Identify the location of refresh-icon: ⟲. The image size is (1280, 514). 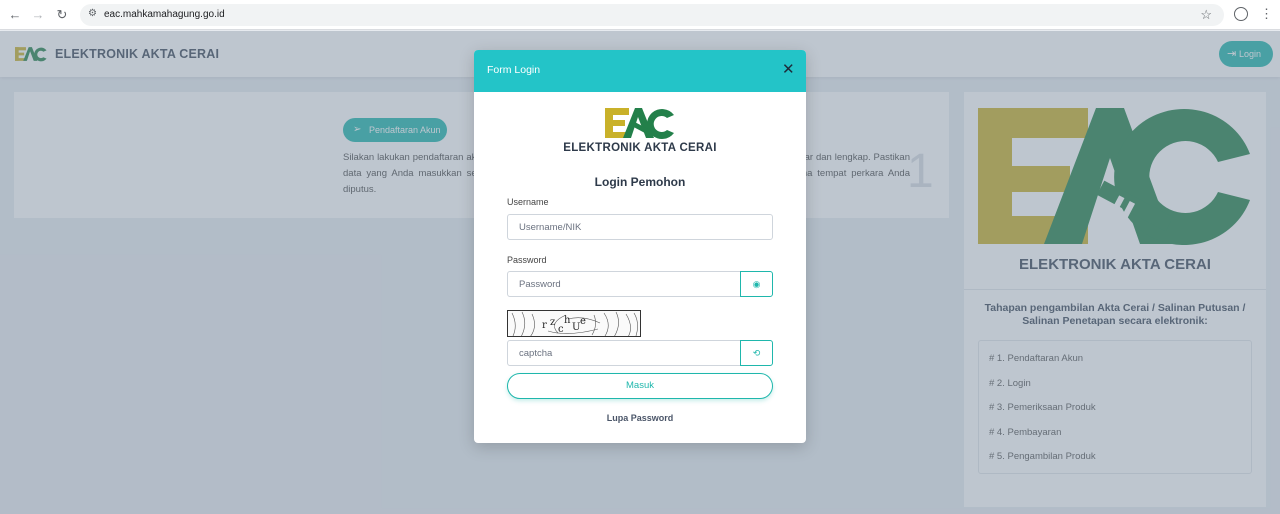
(756, 353).